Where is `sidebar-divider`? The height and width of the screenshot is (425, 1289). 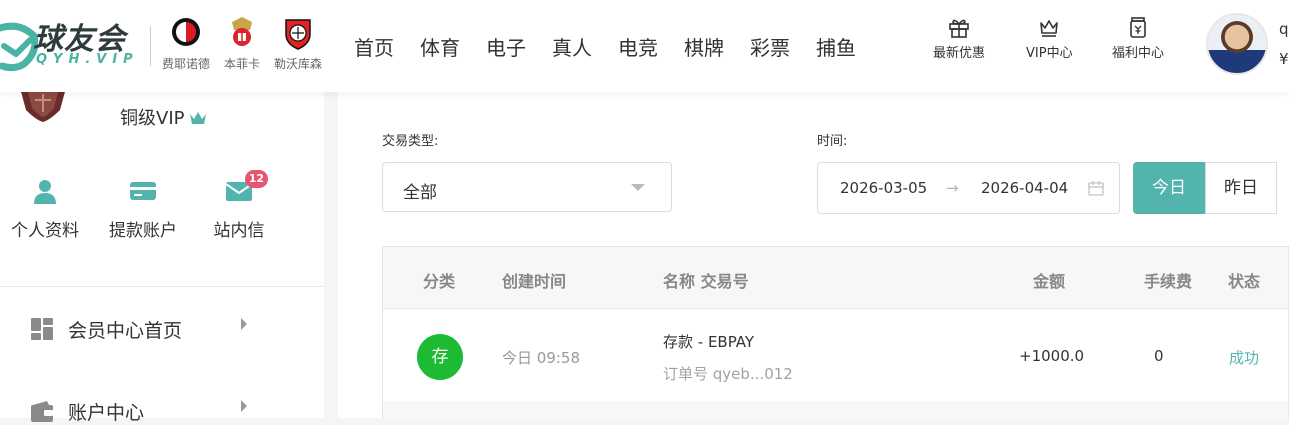
sidebar-divider is located at coordinates (162, 286).